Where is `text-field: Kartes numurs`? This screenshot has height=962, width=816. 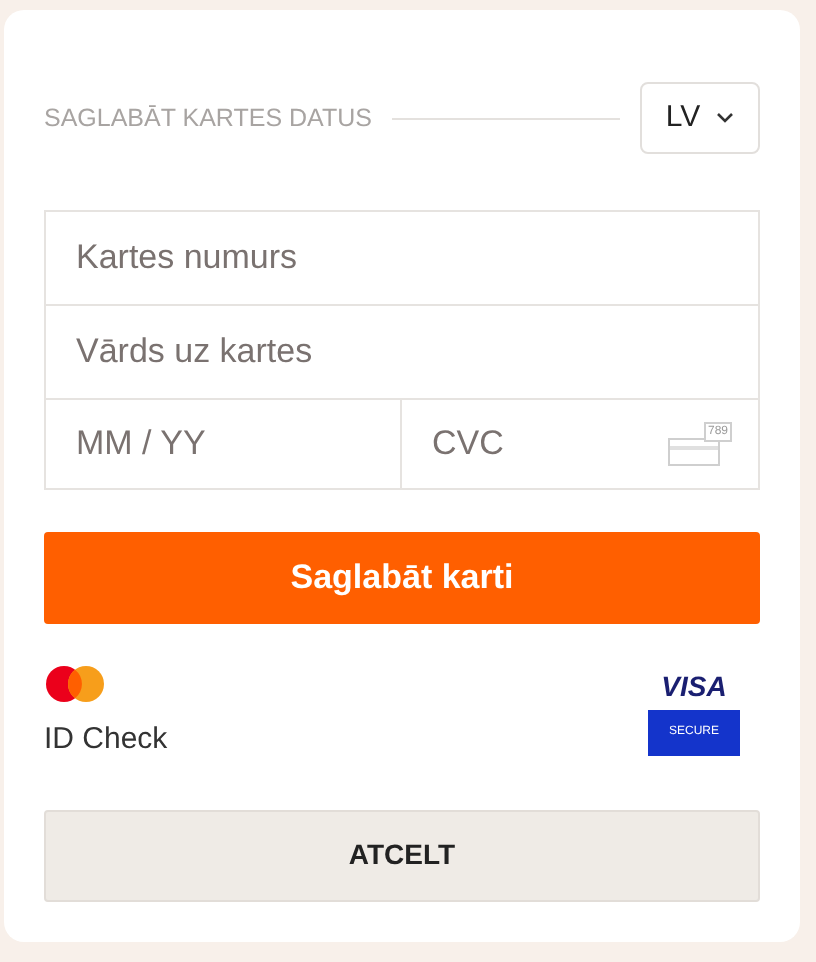
text-field: Kartes numurs is located at coordinates (402, 257).